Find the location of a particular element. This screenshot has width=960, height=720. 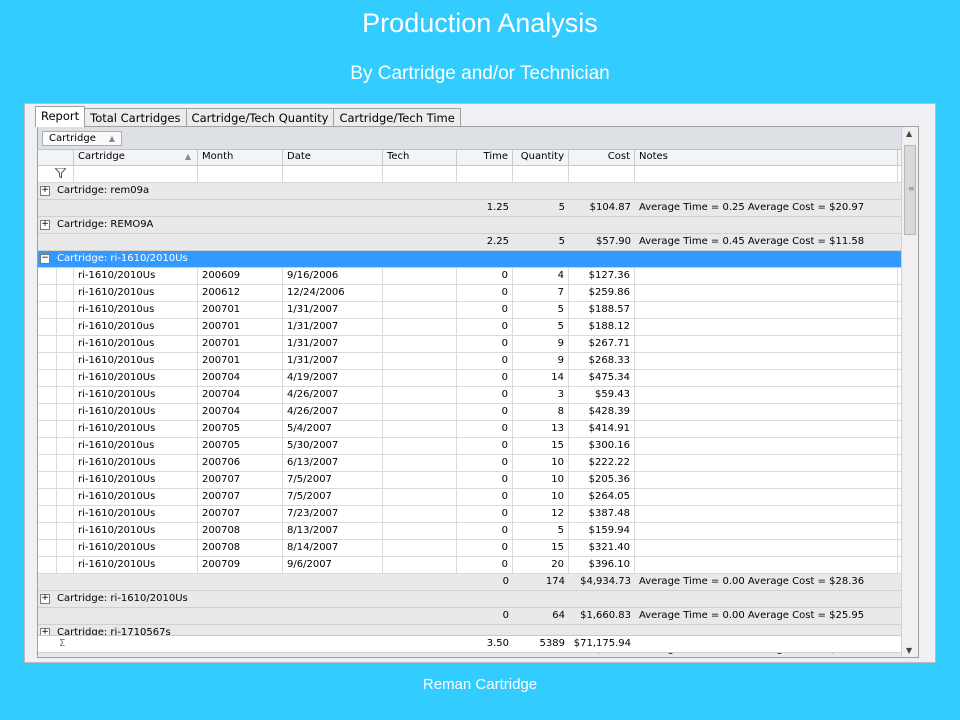

cell-date: 9/6/2007 is located at coordinates (333, 565).